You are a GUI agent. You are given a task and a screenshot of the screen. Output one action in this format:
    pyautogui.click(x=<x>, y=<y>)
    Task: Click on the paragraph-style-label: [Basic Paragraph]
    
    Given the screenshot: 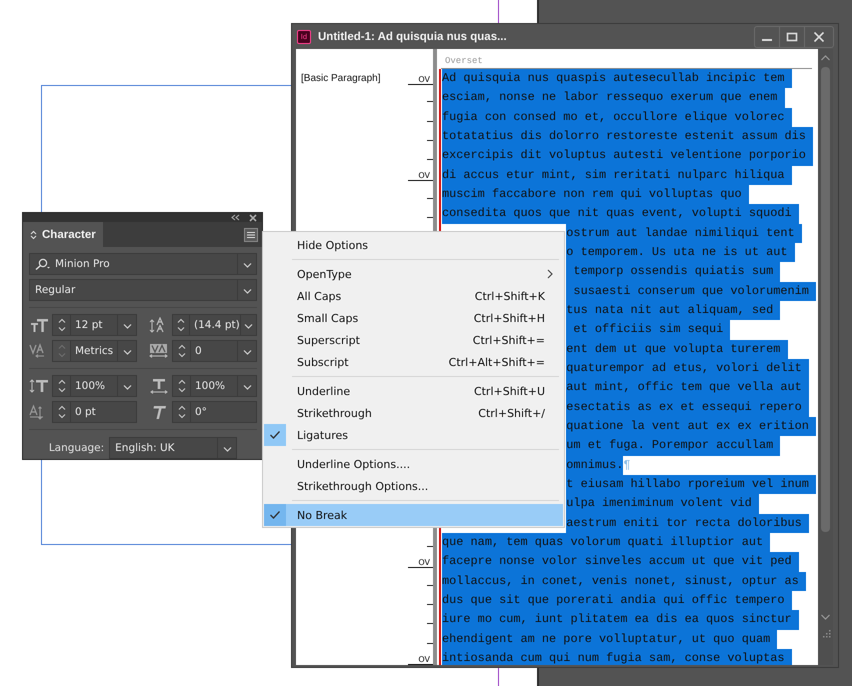 What is the action you would take?
    pyautogui.click(x=340, y=78)
    